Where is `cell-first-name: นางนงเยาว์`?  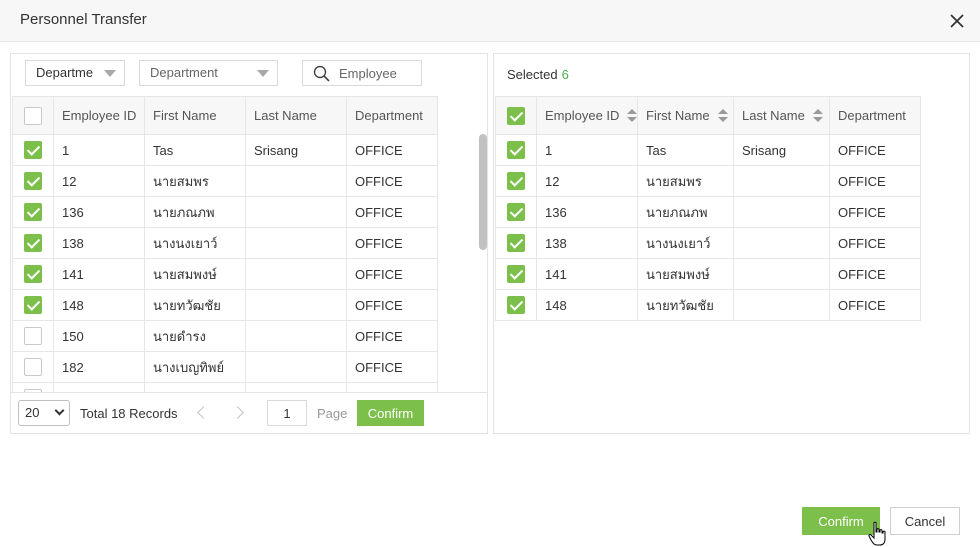
cell-first-name: นางนงเยาว์ is located at coordinates (195, 243).